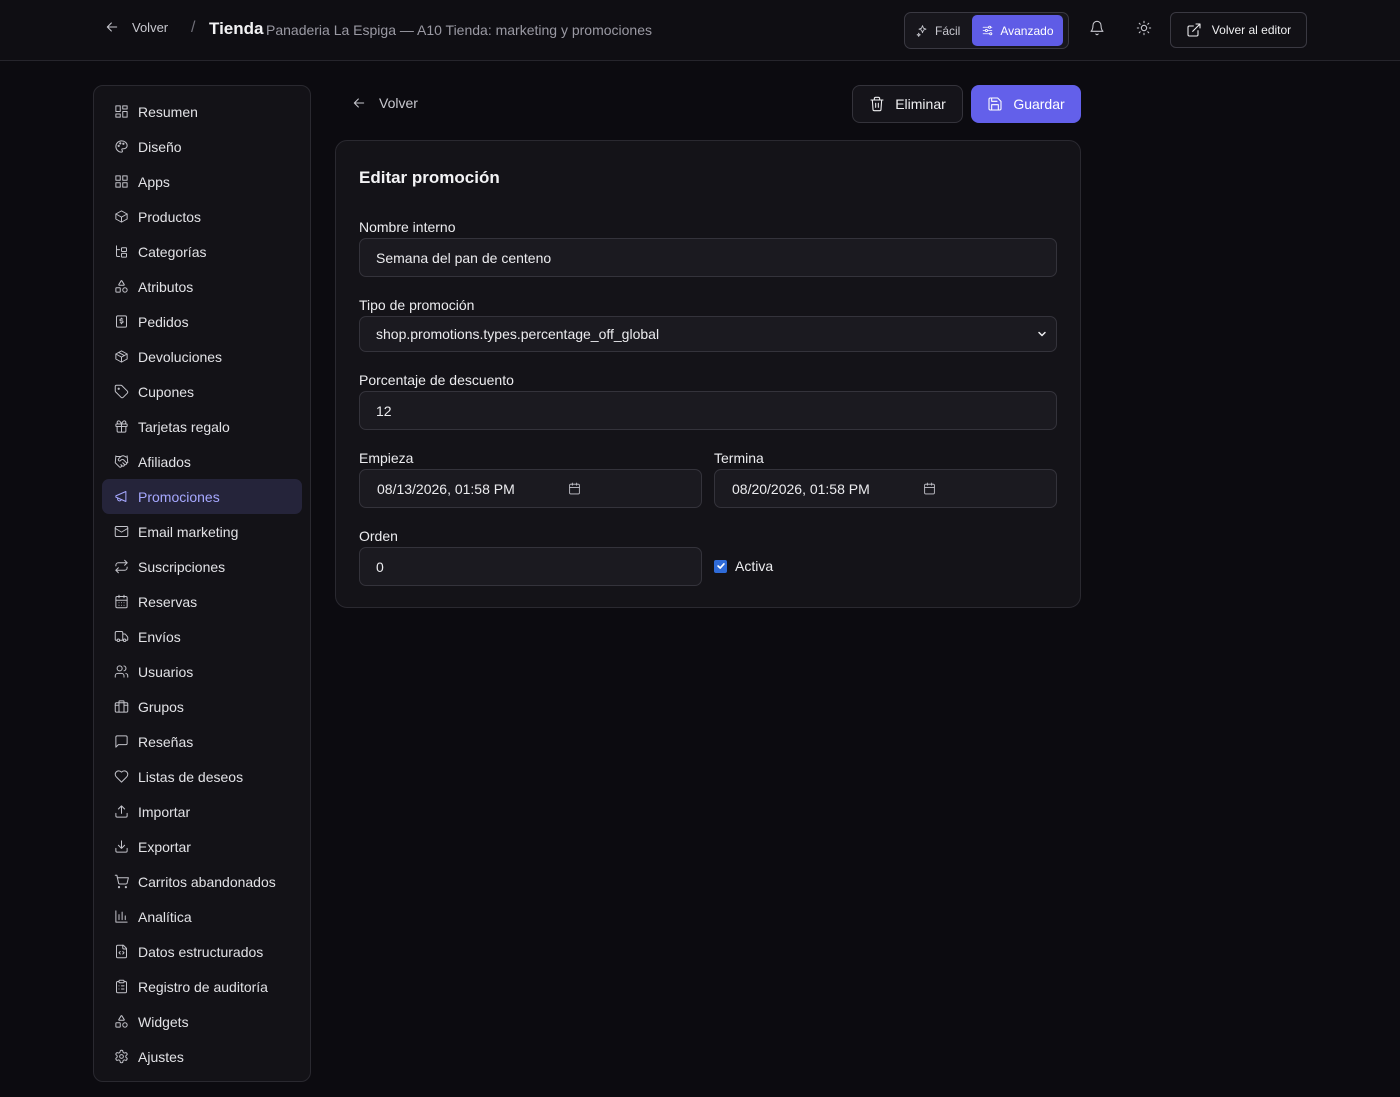  What do you see at coordinates (885, 488) in the screenshot?
I see `end-datetime-input: 08/20/2026, 01:58 PM` at bounding box center [885, 488].